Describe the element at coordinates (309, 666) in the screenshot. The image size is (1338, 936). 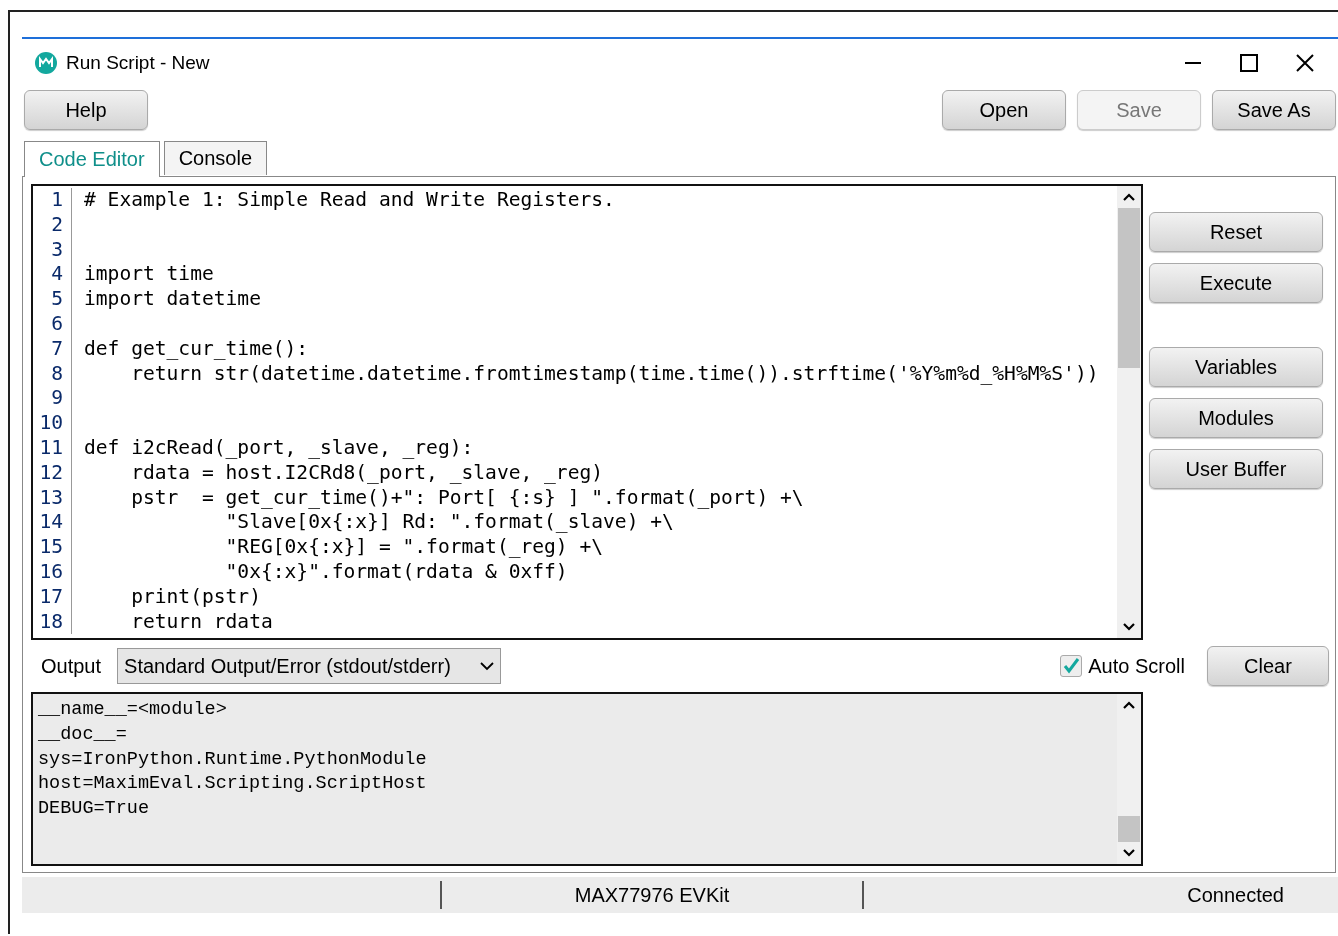
I see `output-dropdown: Standard Output/Error (stdout/stderr)` at that location.